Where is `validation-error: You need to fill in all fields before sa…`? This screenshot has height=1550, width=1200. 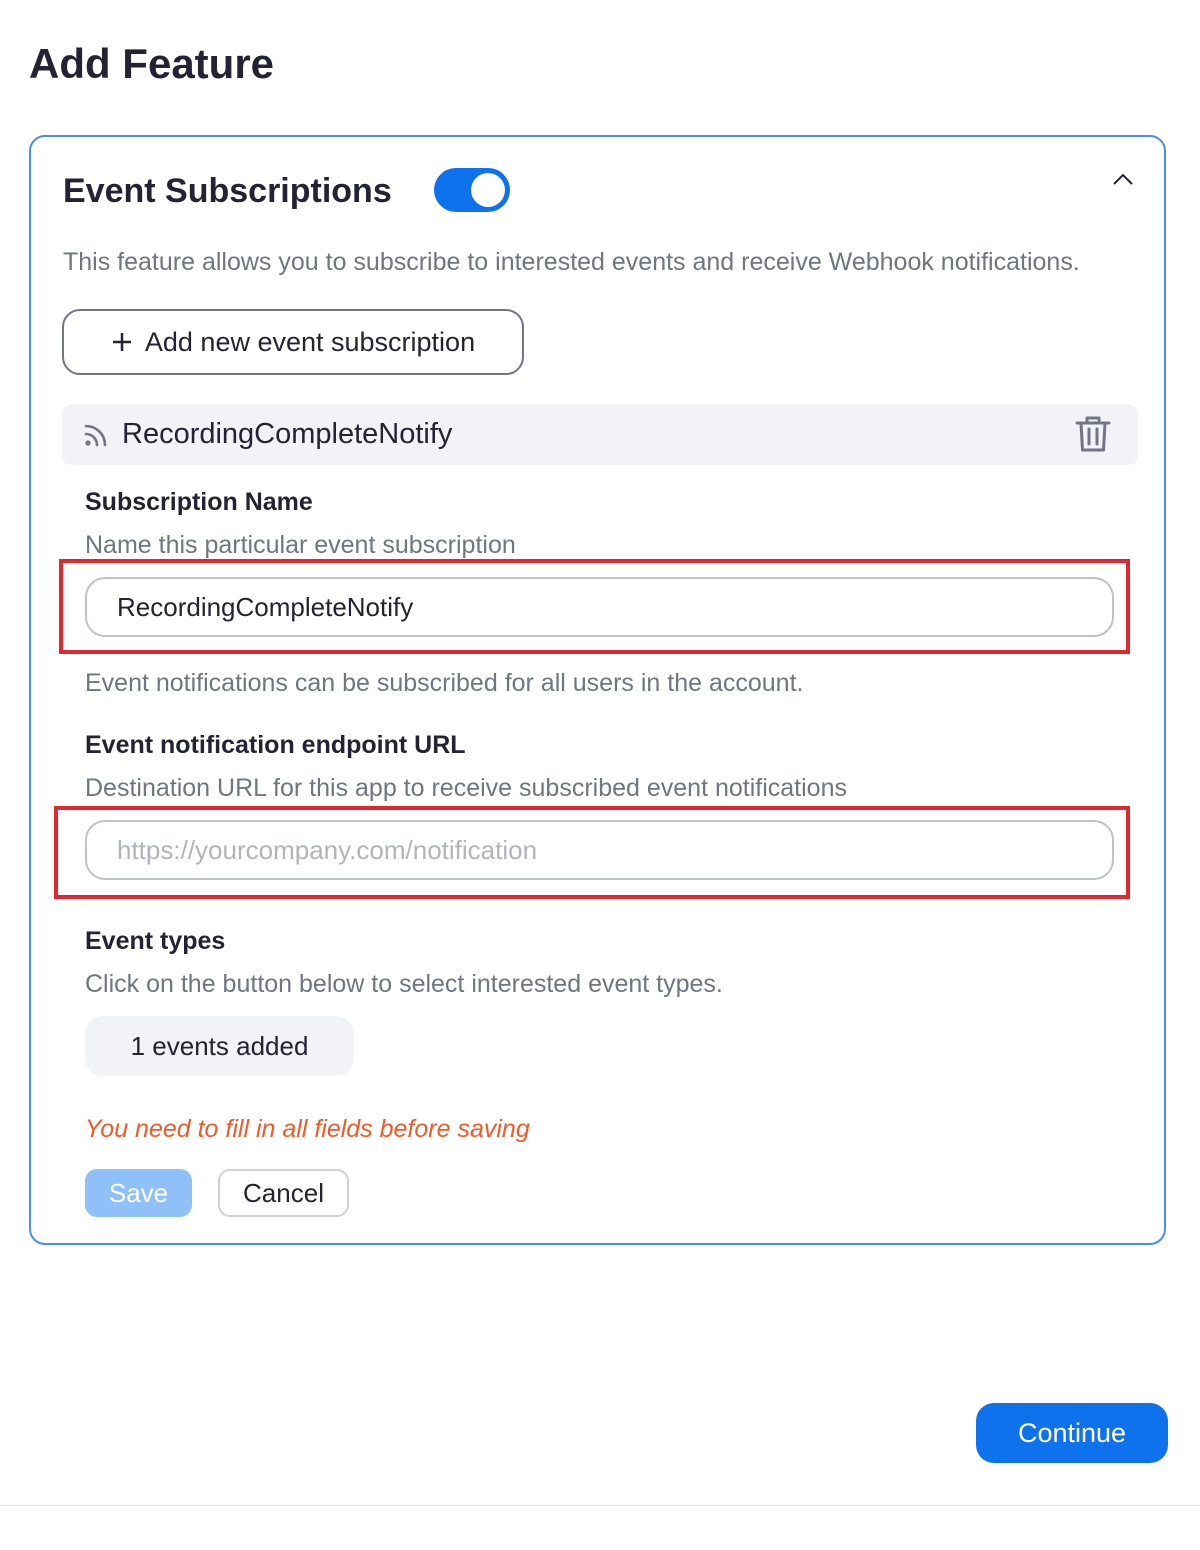 validation-error: You need to fill in all fields before sa… is located at coordinates (307, 1129).